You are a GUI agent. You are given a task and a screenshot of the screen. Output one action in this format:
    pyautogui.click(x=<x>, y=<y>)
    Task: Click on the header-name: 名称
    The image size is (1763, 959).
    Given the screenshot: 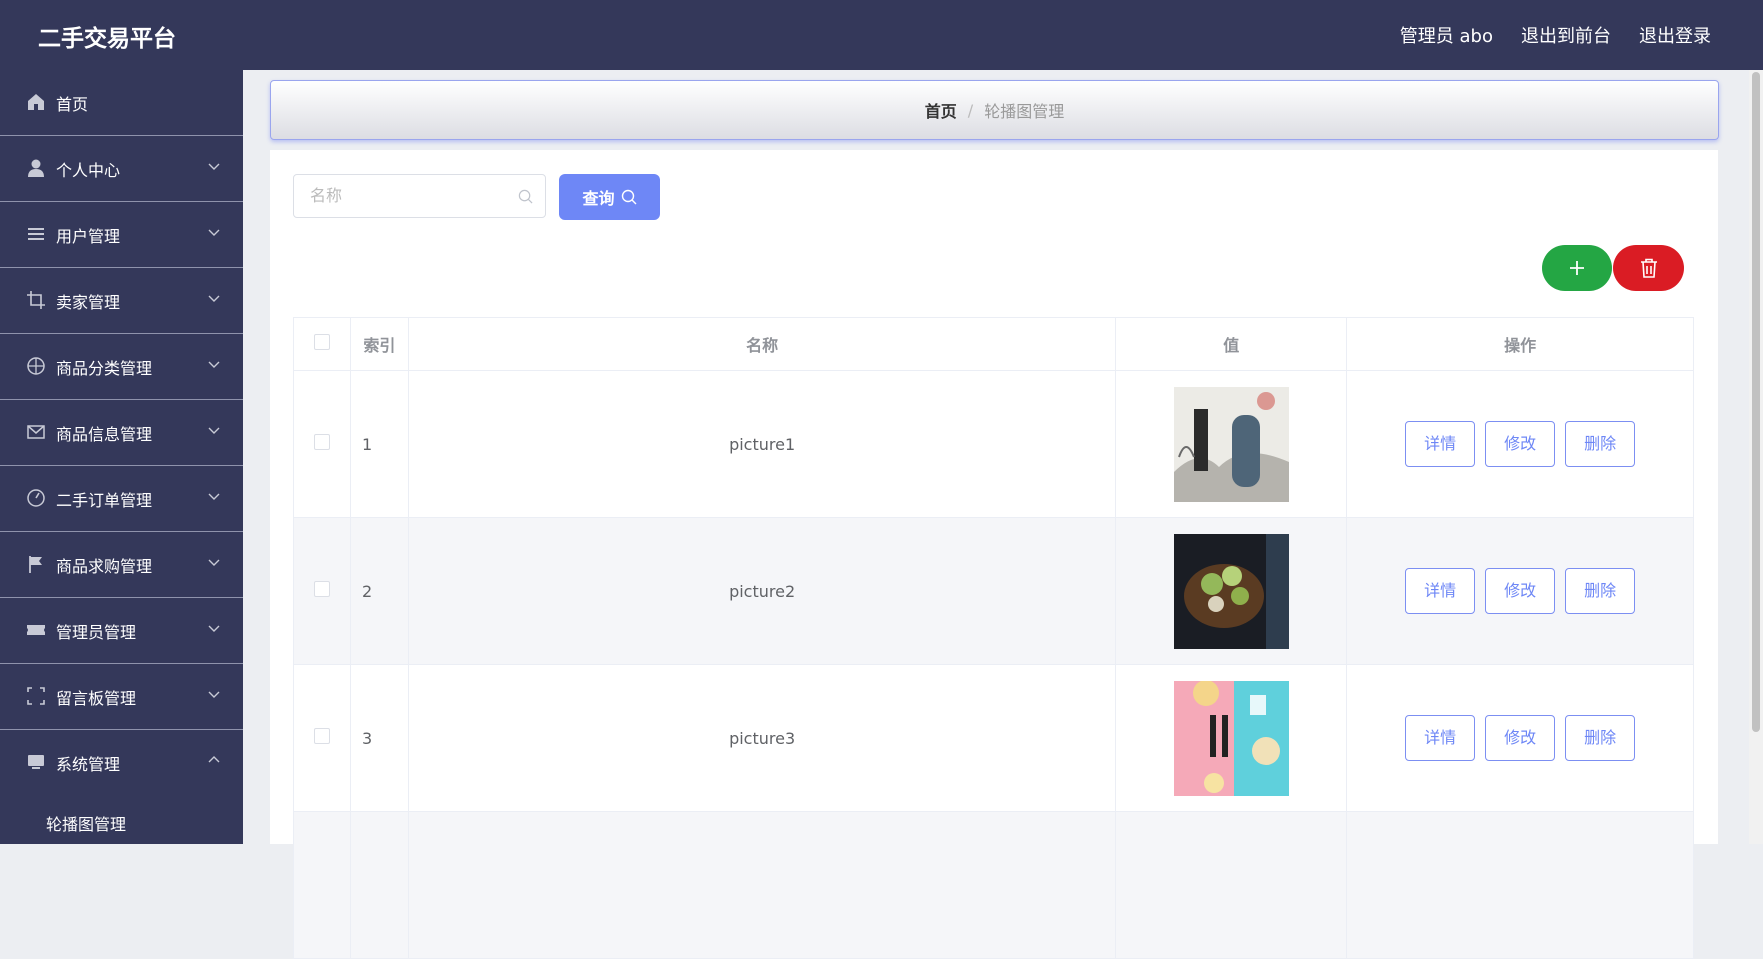 What is the action you would take?
    pyautogui.click(x=762, y=344)
    